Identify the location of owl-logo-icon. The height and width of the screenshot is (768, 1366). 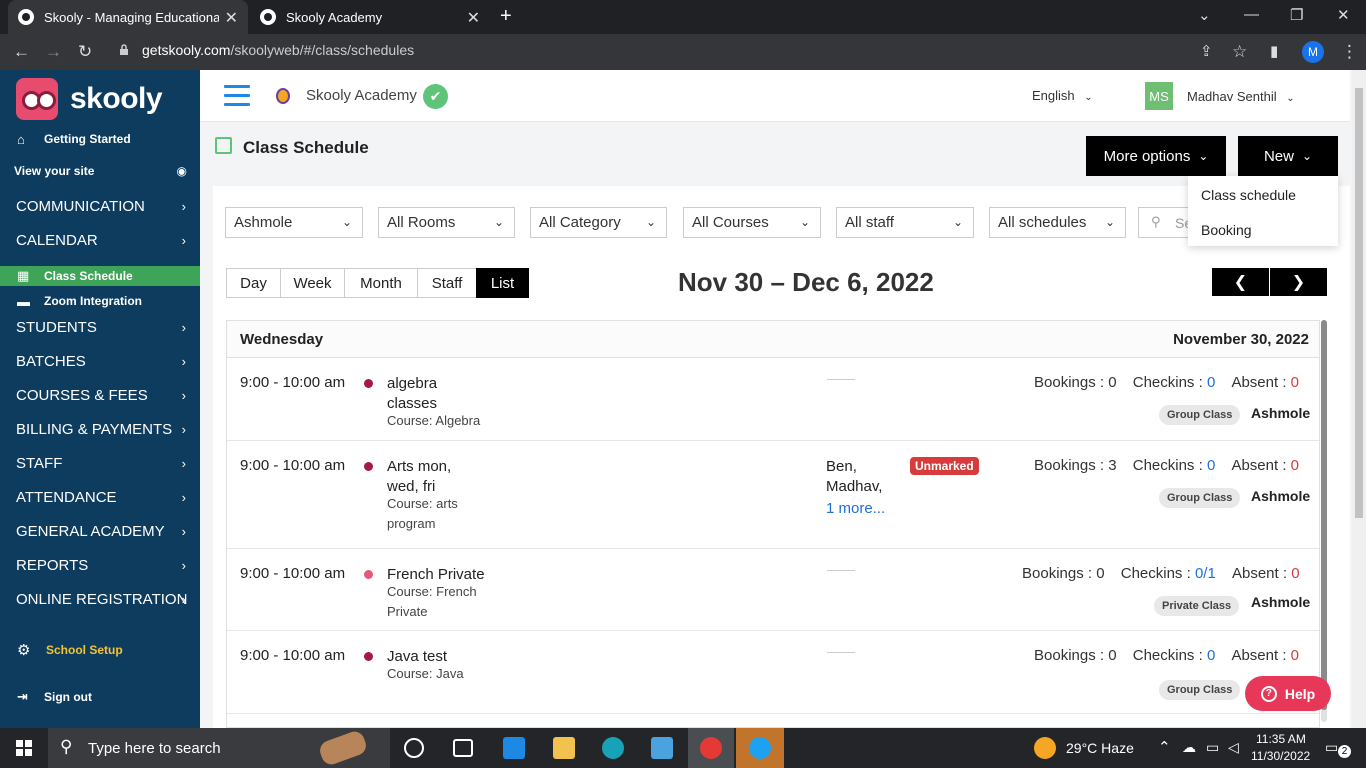
(37, 99).